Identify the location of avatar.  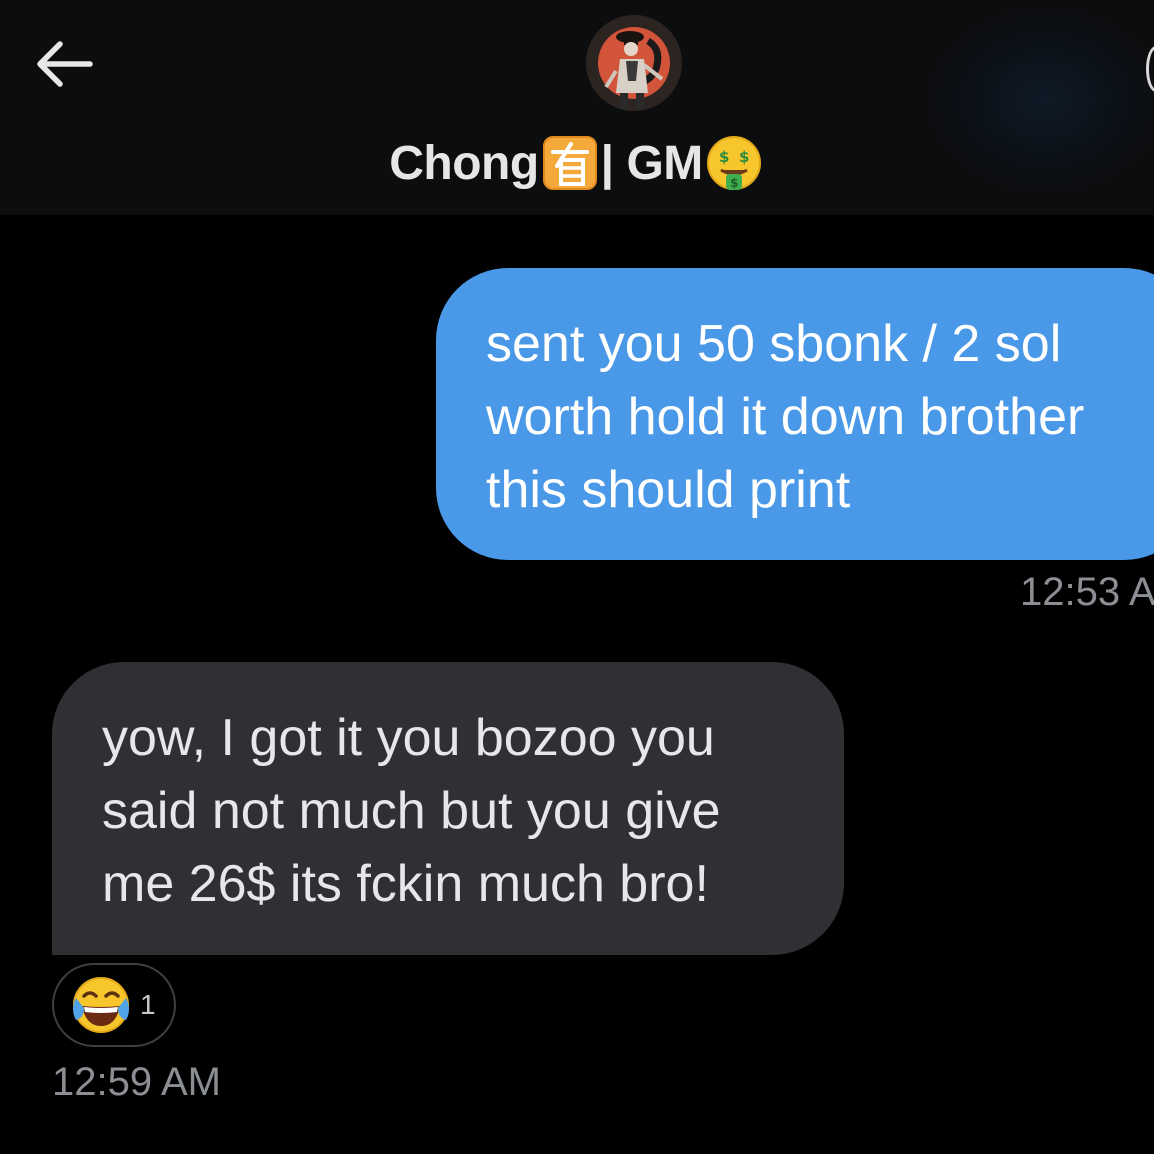
(634, 63).